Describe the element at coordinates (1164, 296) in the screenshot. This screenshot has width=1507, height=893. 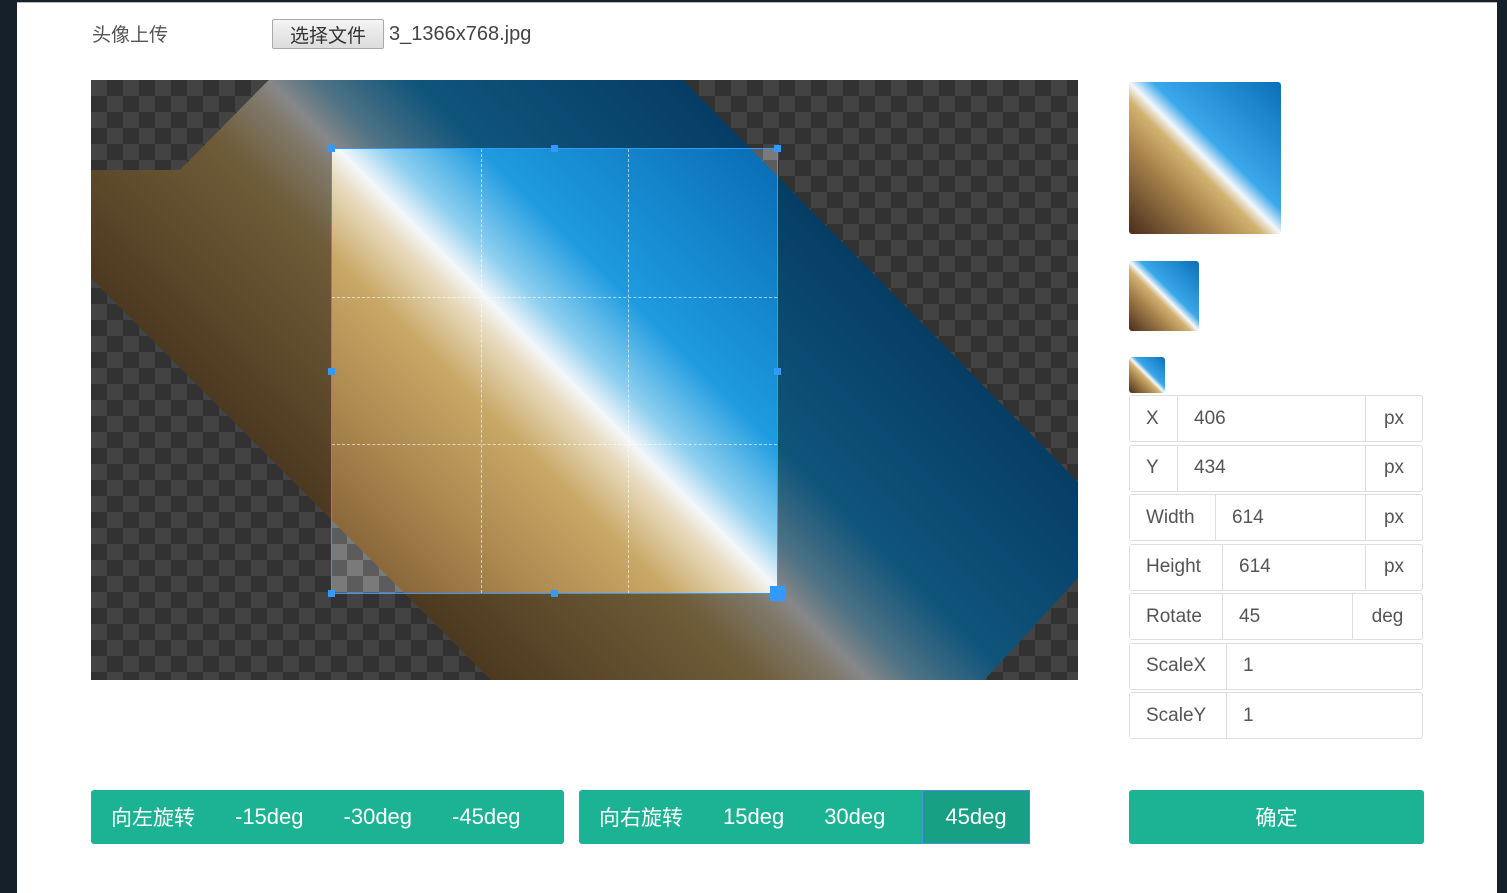
I see `preview-medium` at that location.